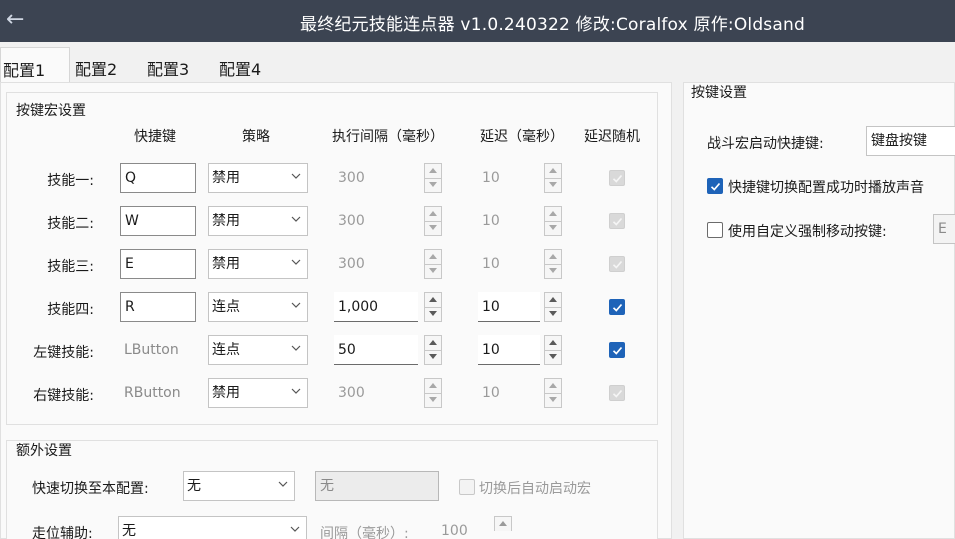 This screenshot has width=955, height=539. What do you see at coordinates (239, 486) in the screenshot?
I see `quick-switch-select: 无` at bounding box center [239, 486].